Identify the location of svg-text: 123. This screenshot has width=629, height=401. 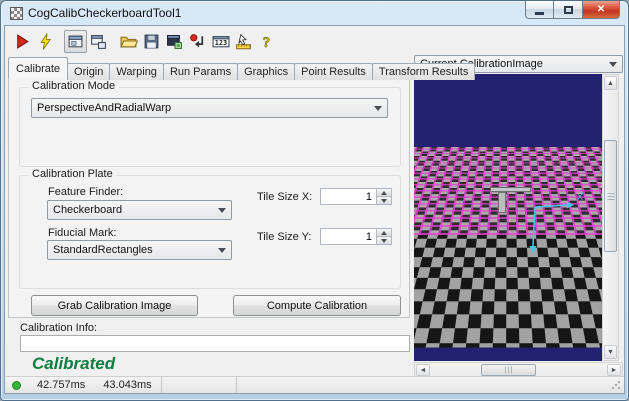
(220, 43).